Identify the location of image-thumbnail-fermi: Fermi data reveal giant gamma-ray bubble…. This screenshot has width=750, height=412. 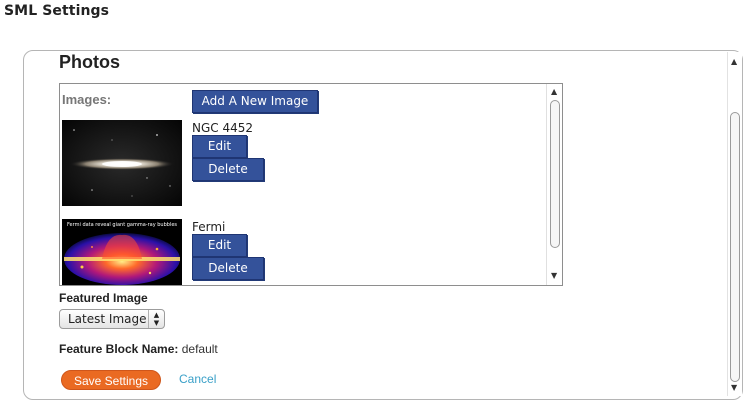
(122, 252).